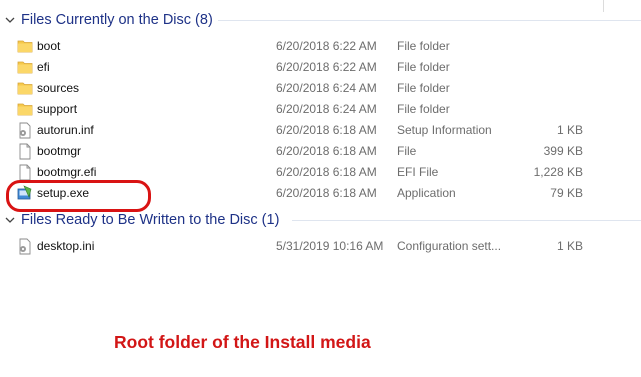 The width and height of the screenshot is (641, 377). I want to click on file-name: boot, so click(49, 46).